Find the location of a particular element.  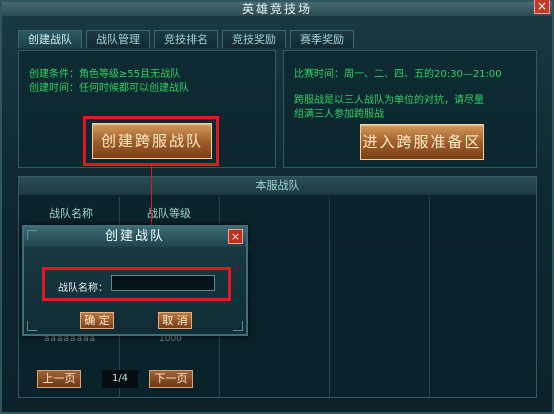

rule-text-line1: 跨服战是以三人战队为单位的对抗，请尽量 is located at coordinates (389, 100).